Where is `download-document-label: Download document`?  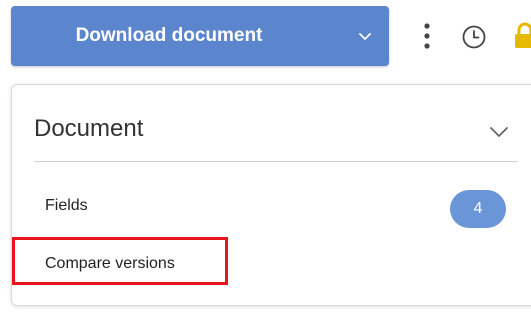 download-document-label: Download document is located at coordinates (169, 35).